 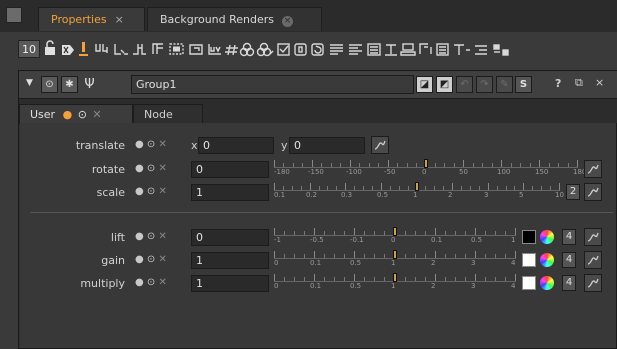 What do you see at coordinates (91, 19) in the screenshot?
I see `tab-properties: Properties ×` at bounding box center [91, 19].